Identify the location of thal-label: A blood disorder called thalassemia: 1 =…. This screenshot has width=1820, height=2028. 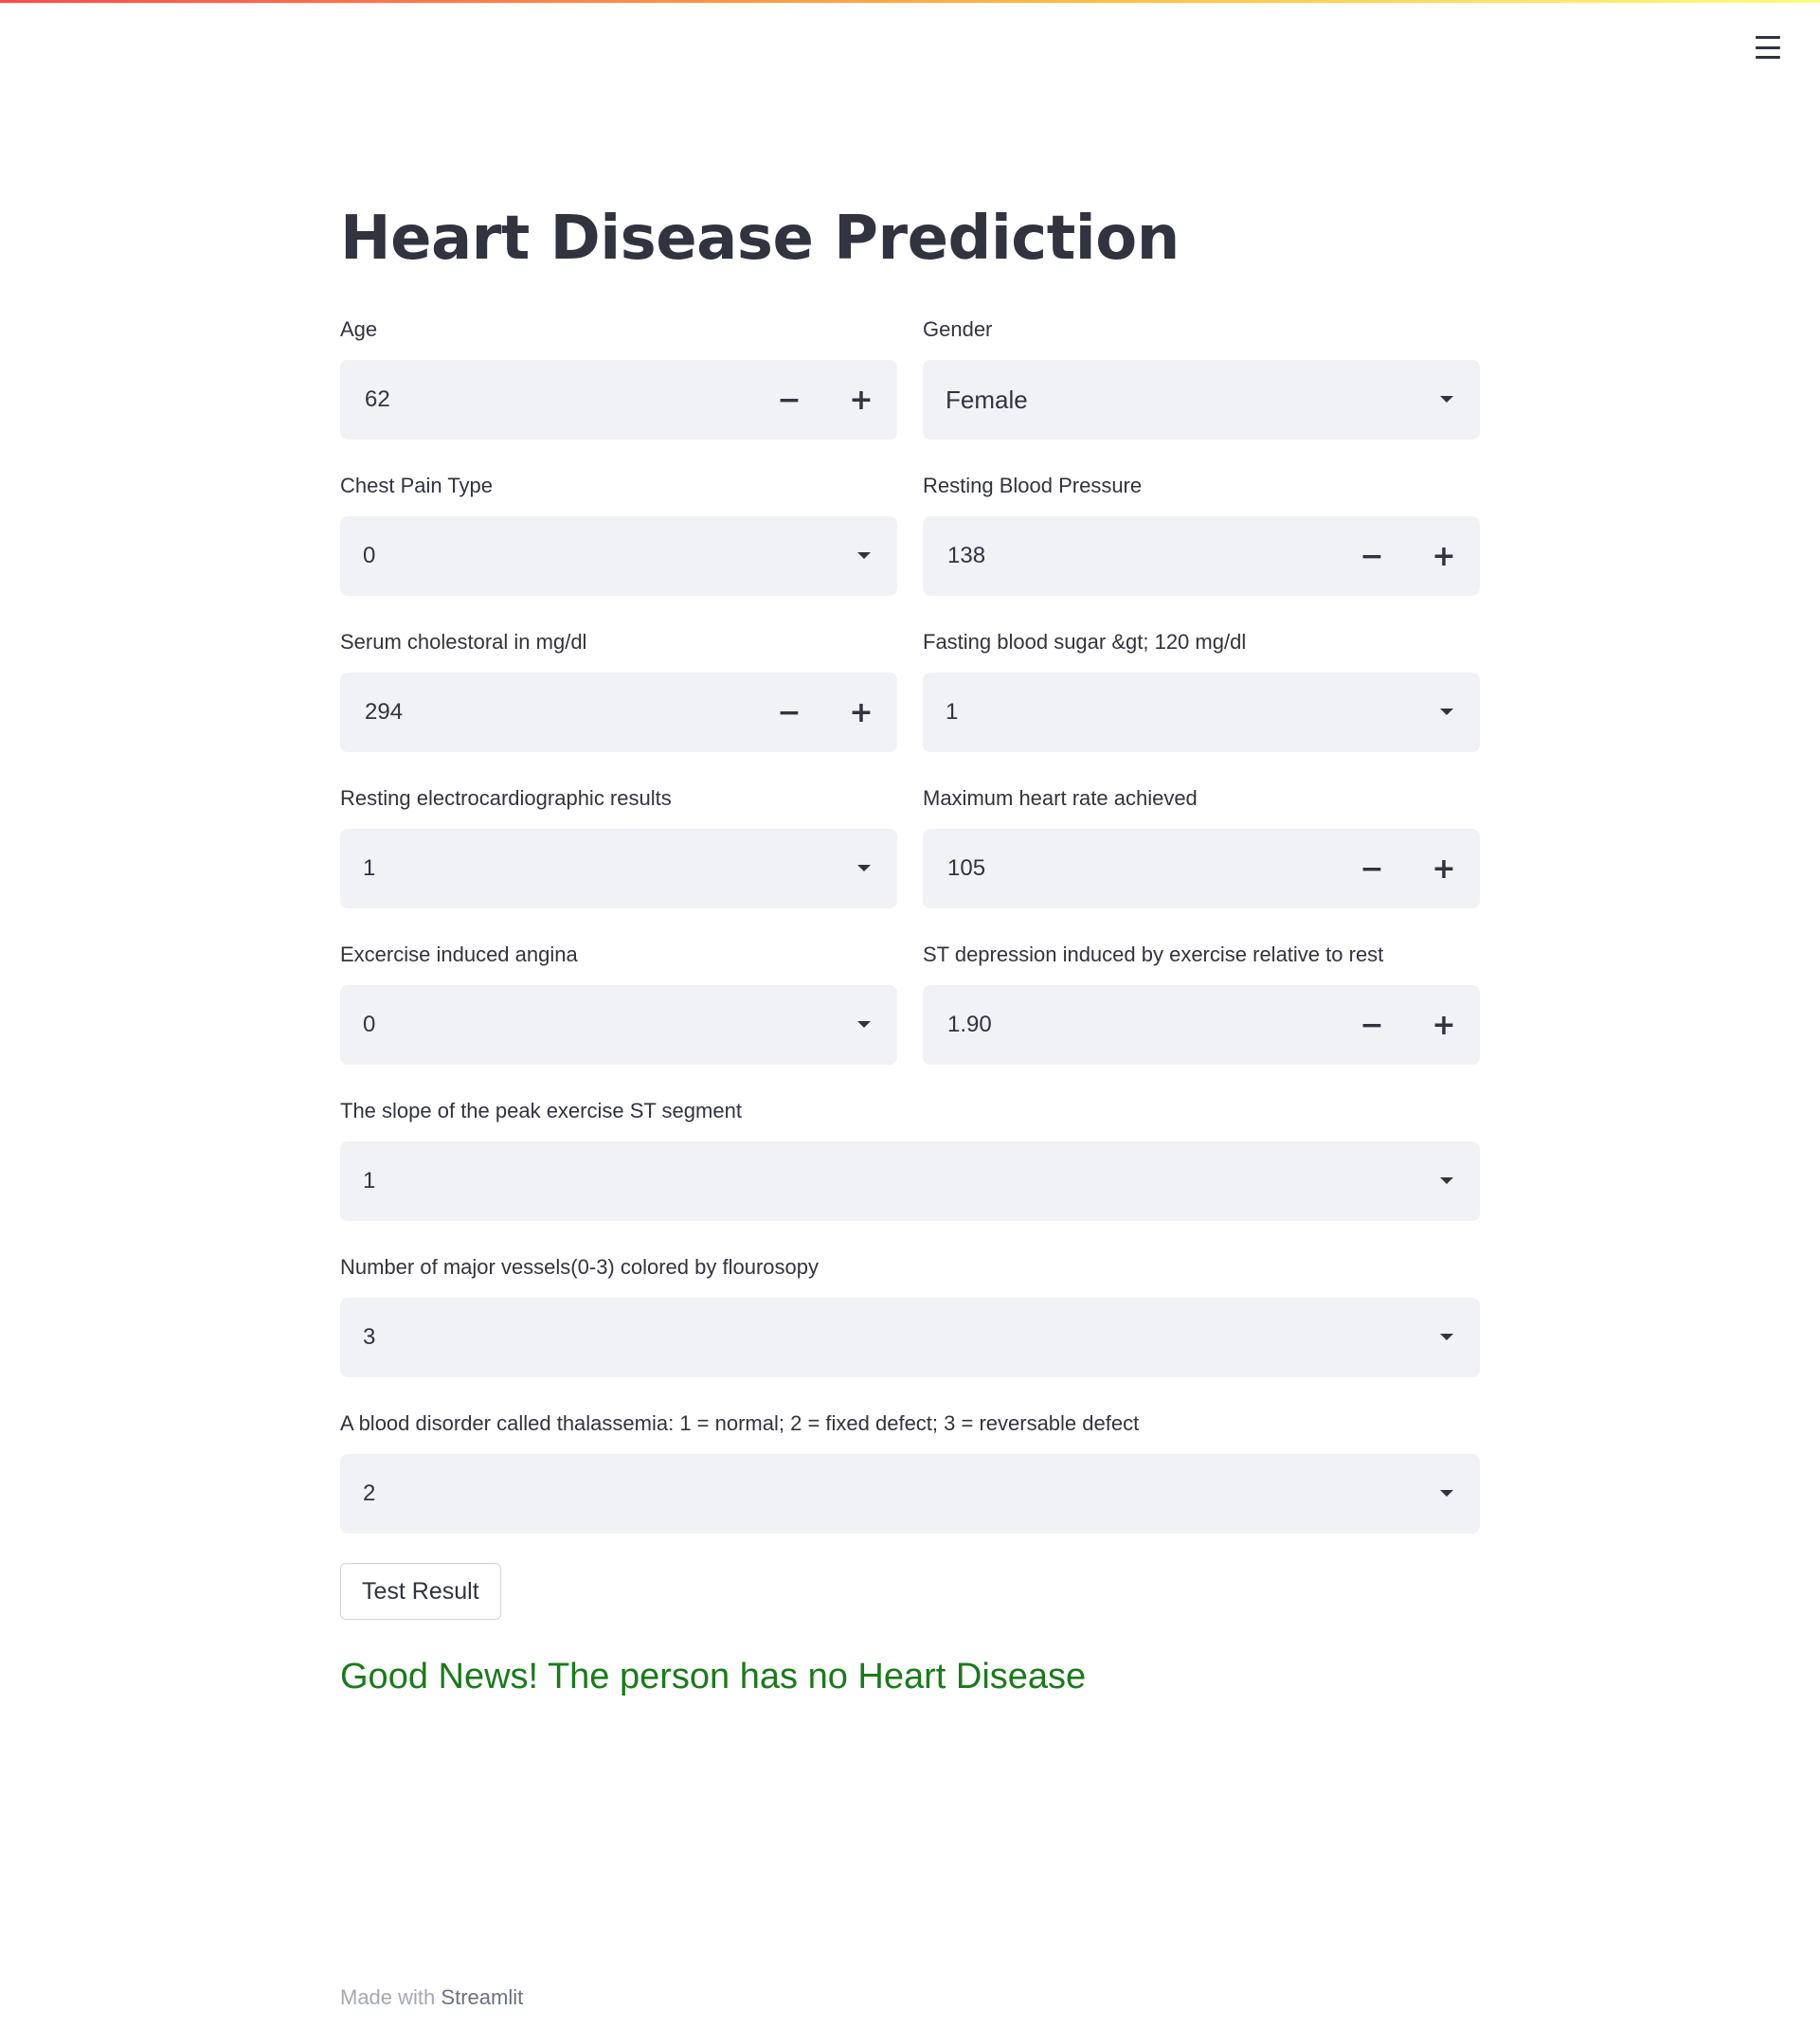
(740, 1423).